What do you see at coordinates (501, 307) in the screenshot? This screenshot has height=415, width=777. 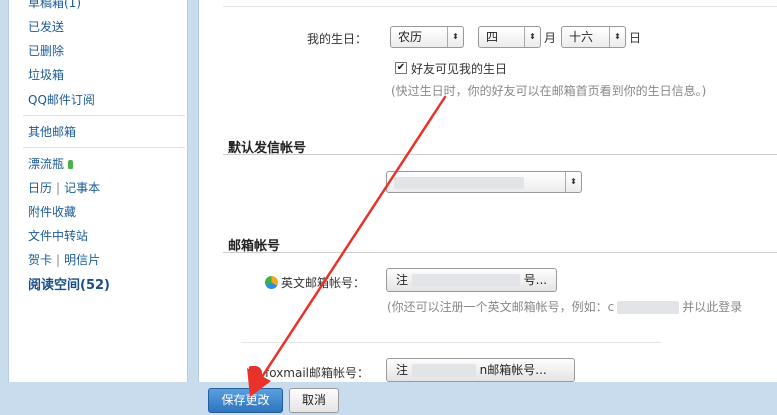 I see `hint-start: (你还可以注册一个英文邮箱帐号，例如：c` at bounding box center [501, 307].